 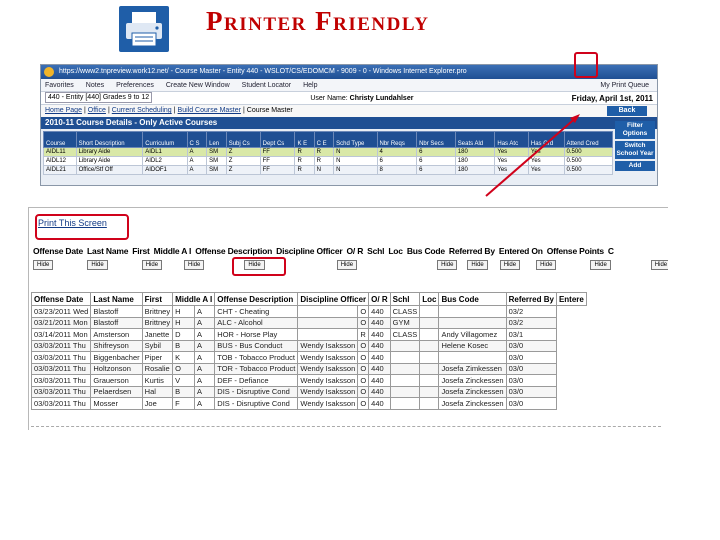 What do you see at coordinates (328, 357) in the screenshot?
I see `table-cell: Wendy Isaksson` at bounding box center [328, 357].